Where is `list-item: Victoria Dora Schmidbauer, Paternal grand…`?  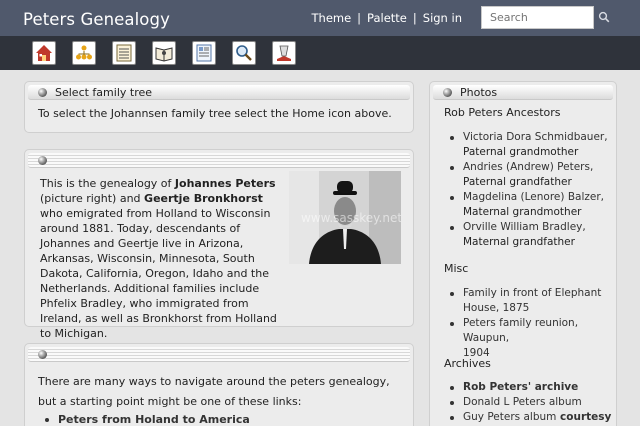 list-item: Victoria Dora Schmidbauer, Paternal grand… is located at coordinates (530, 145).